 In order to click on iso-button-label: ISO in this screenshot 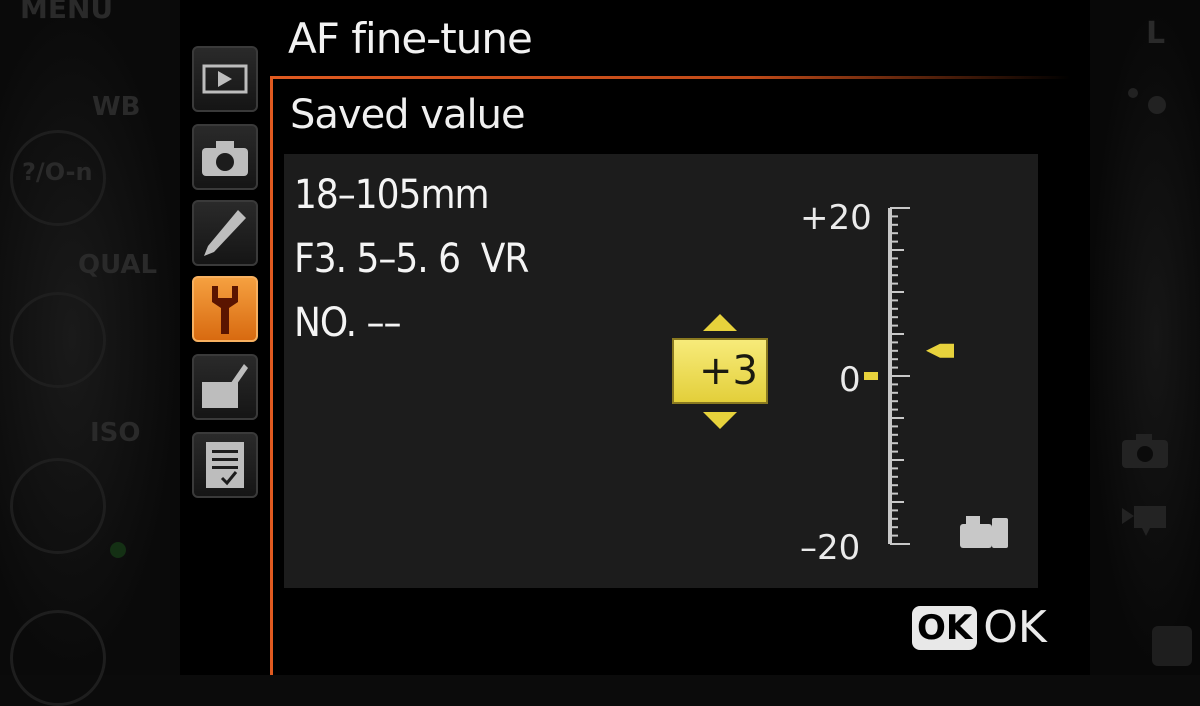, I will do `click(115, 433)`.